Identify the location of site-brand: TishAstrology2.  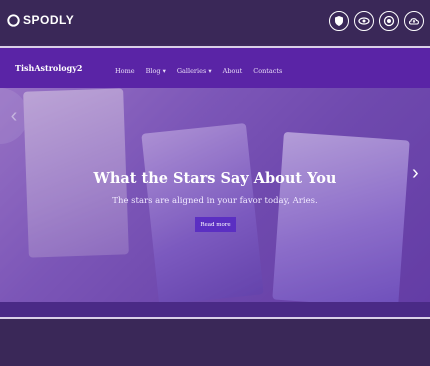
(48, 68).